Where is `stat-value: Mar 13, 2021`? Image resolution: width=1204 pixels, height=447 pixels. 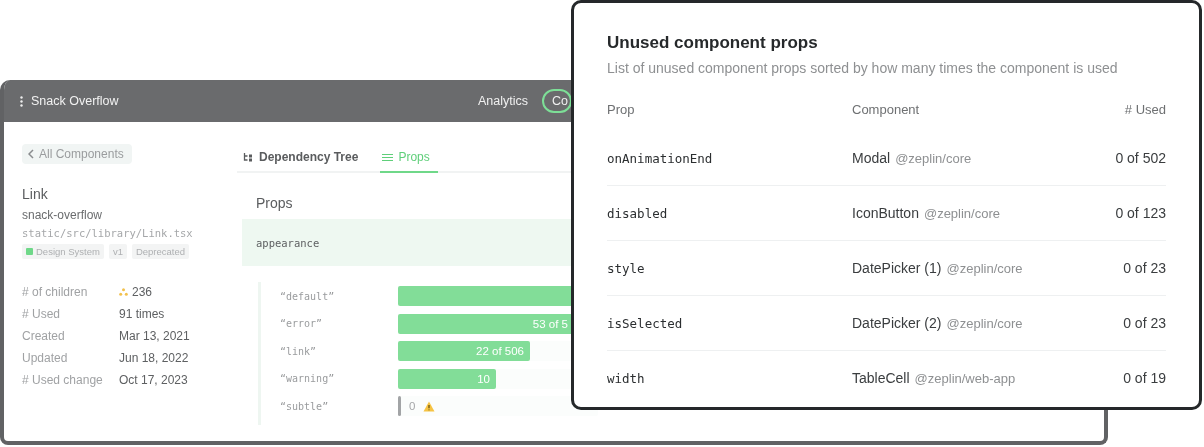
stat-value: Mar 13, 2021 is located at coordinates (154, 336).